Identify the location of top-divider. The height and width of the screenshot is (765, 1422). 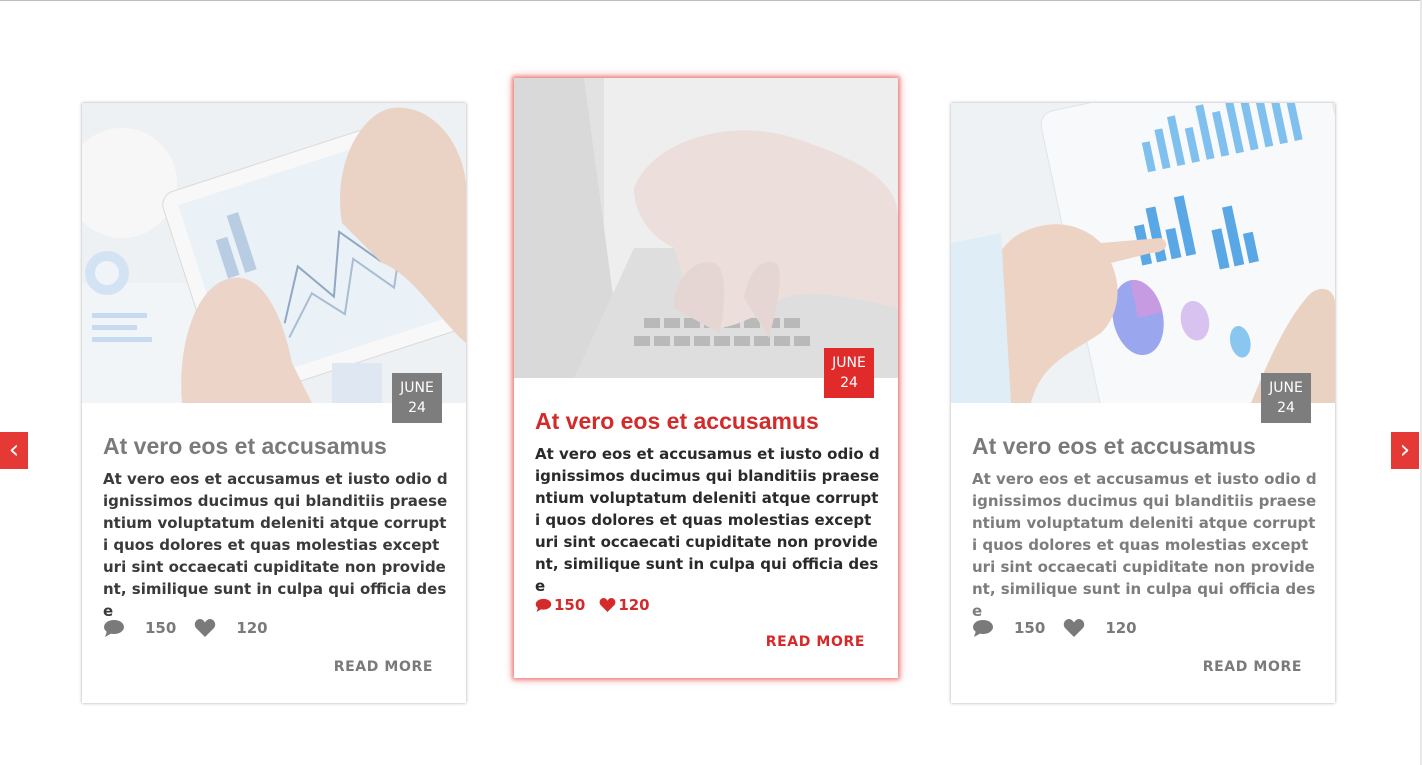
(711, 0).